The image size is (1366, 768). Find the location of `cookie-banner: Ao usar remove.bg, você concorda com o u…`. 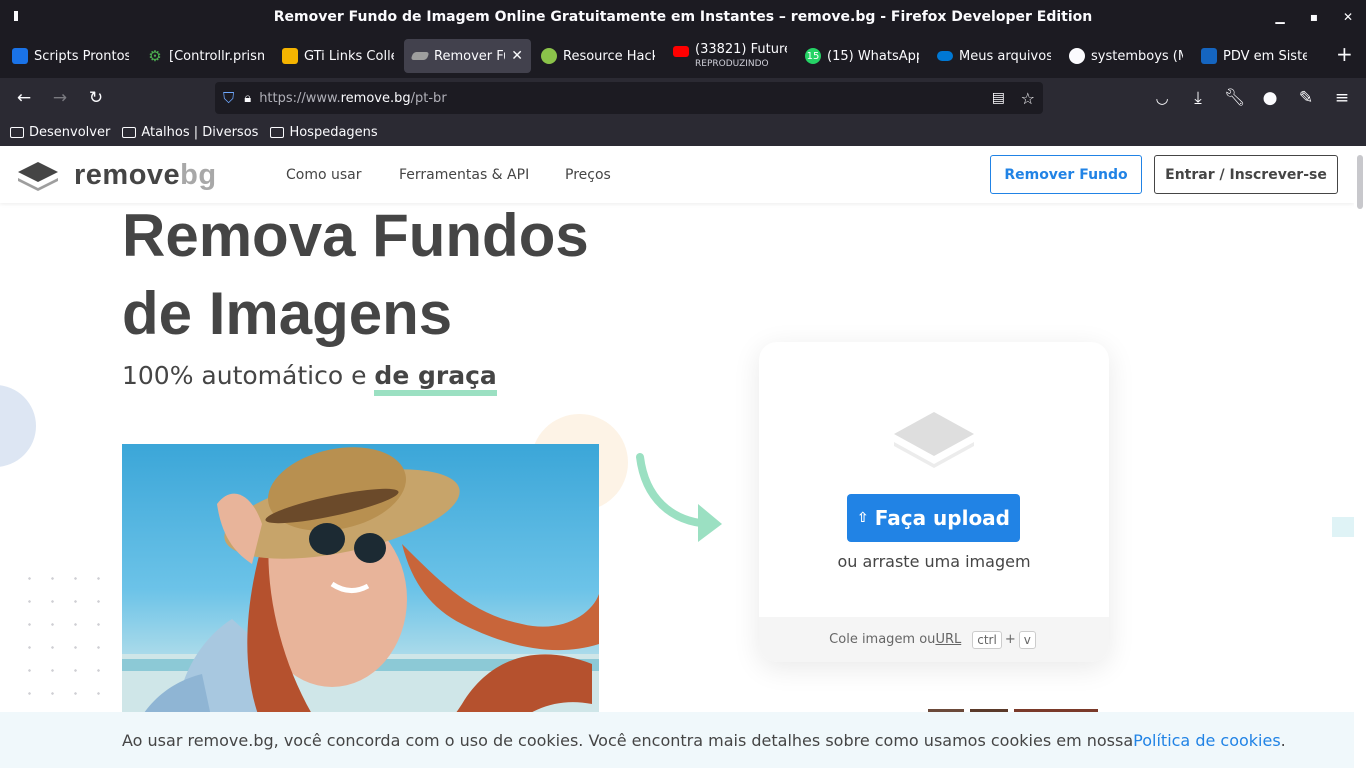

cookie-banner: Ao usar remove.bg, você concorda com o u… is located at coordinates (677, 740).